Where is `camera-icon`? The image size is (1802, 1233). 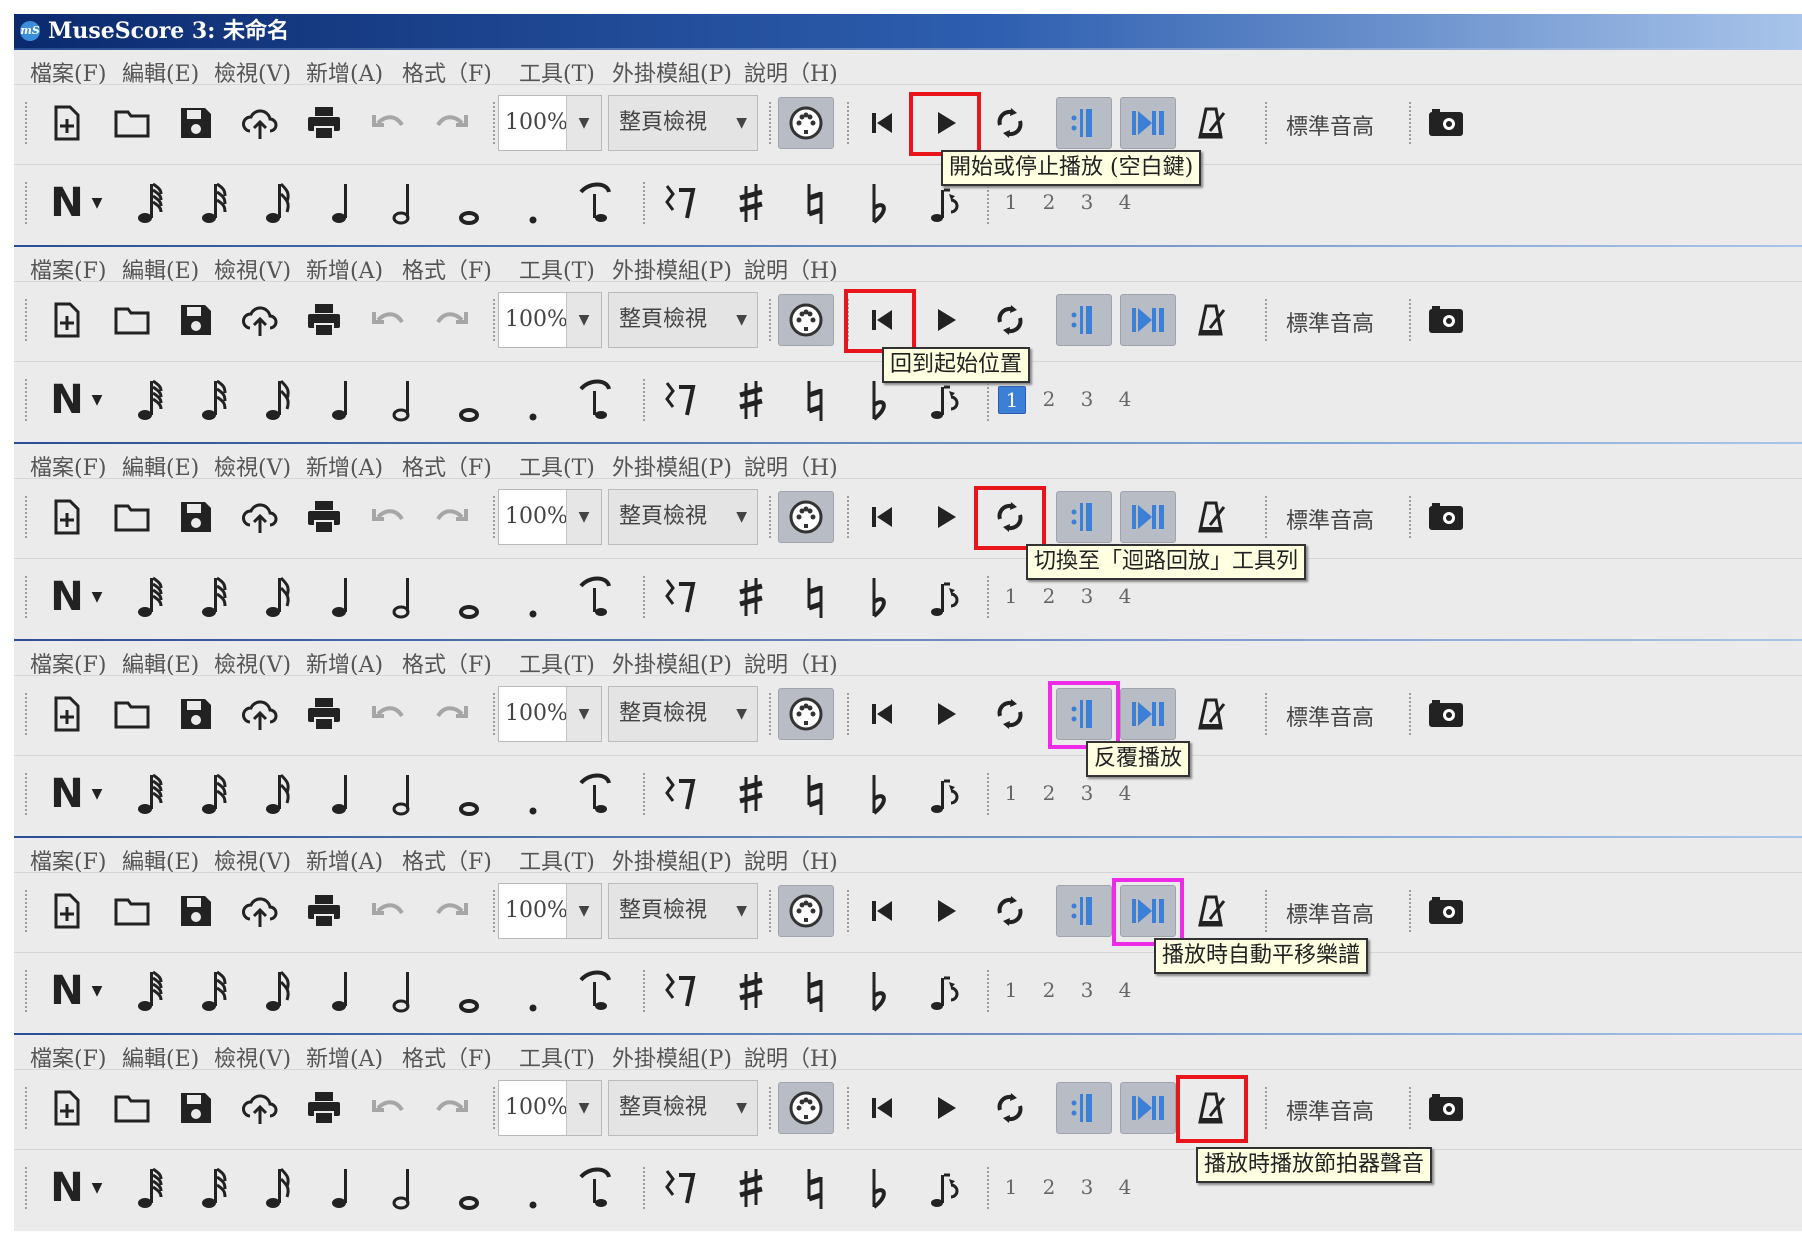 camera-icon is located at coordinates (1446, 517).